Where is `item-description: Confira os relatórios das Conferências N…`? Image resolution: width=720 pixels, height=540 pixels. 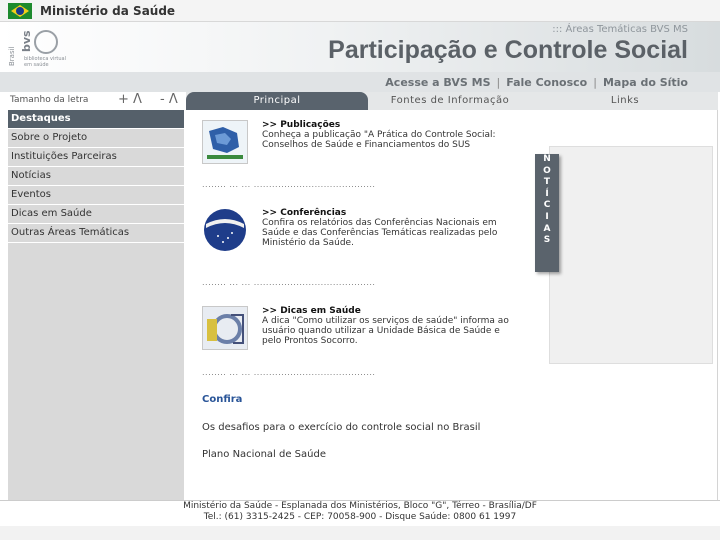
item-description: Confira os relatórios das Conferências N… is located at coordinates (380, 233).